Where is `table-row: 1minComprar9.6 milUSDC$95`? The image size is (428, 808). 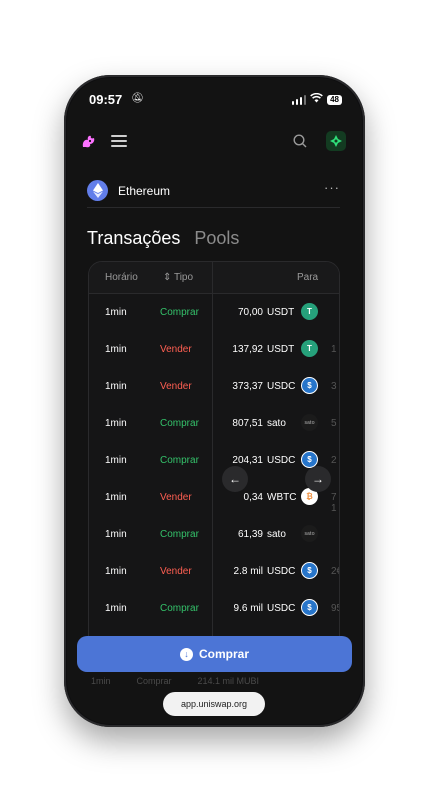 table-row: 1minComprar9.6 milUSDC$95 is located at coordinates (214, 608).